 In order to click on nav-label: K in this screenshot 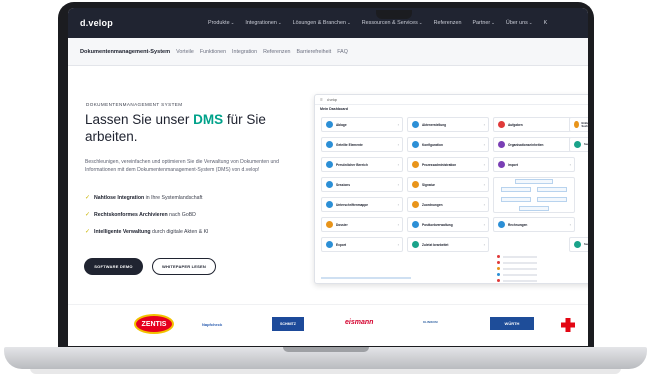, I will do `click(545, 23)`.